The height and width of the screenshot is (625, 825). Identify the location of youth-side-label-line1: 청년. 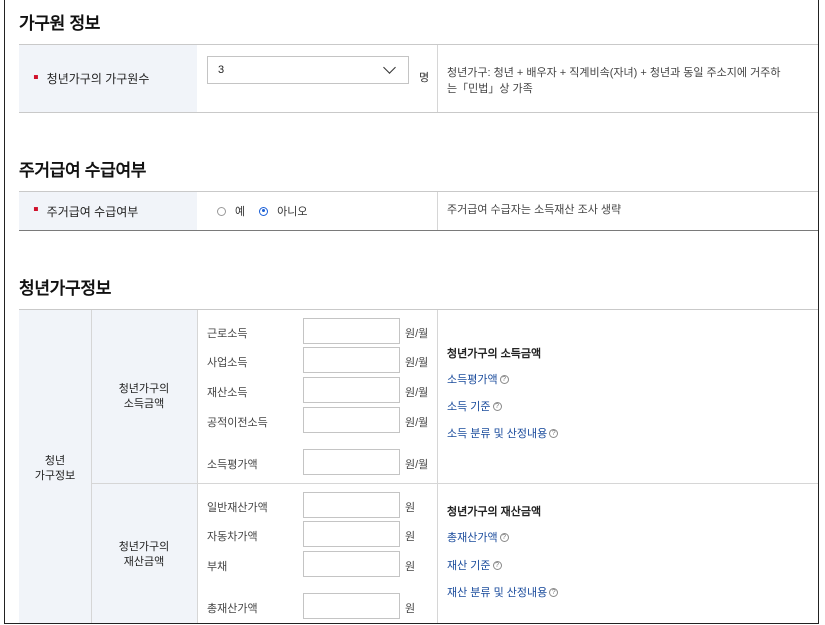
(55, 461).